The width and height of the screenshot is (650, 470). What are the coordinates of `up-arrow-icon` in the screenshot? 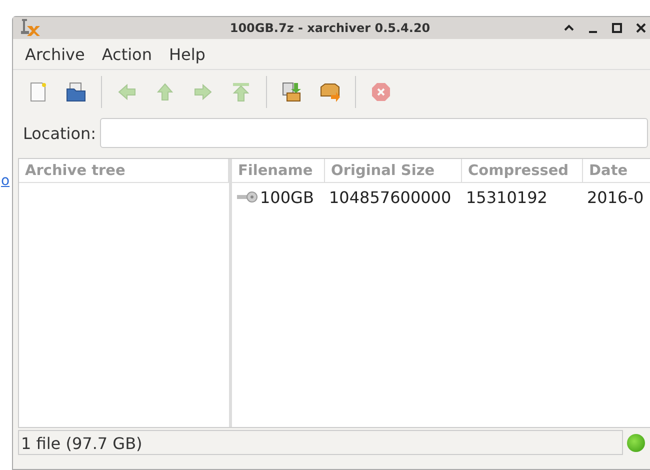 It's located at (165, 92).